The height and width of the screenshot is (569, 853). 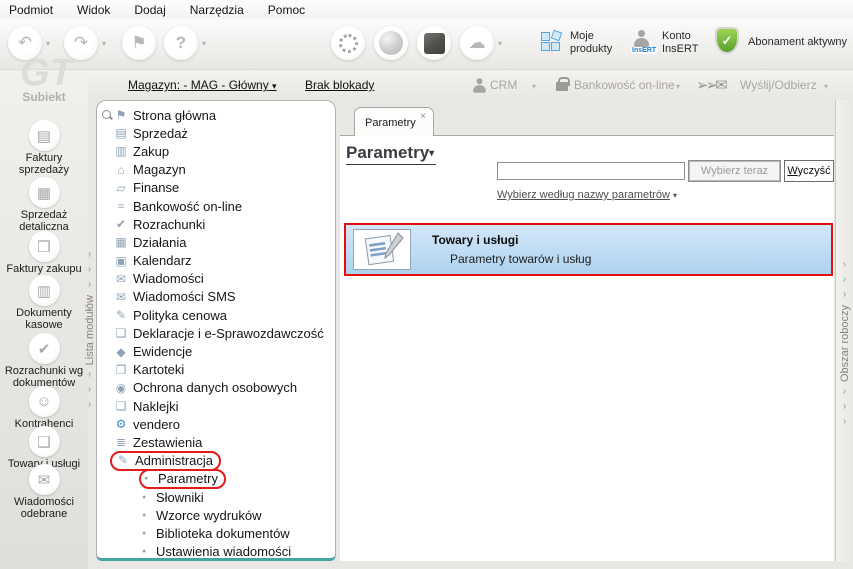 What do you see at coordinates (734, 171) in the screenshot?
I see `select-now-button: Wybierz teraz` at bounding box center [734, 171].